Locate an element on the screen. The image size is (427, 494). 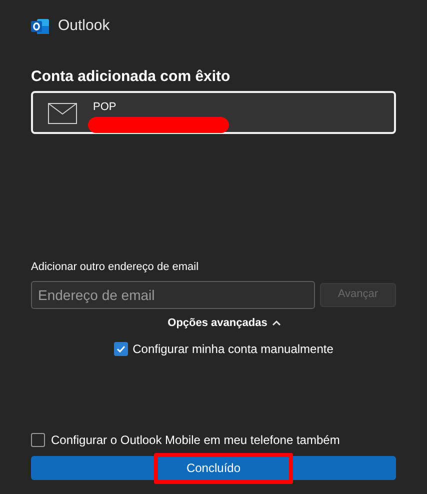
app-title: Outlook is located at coordinates (84, 26).